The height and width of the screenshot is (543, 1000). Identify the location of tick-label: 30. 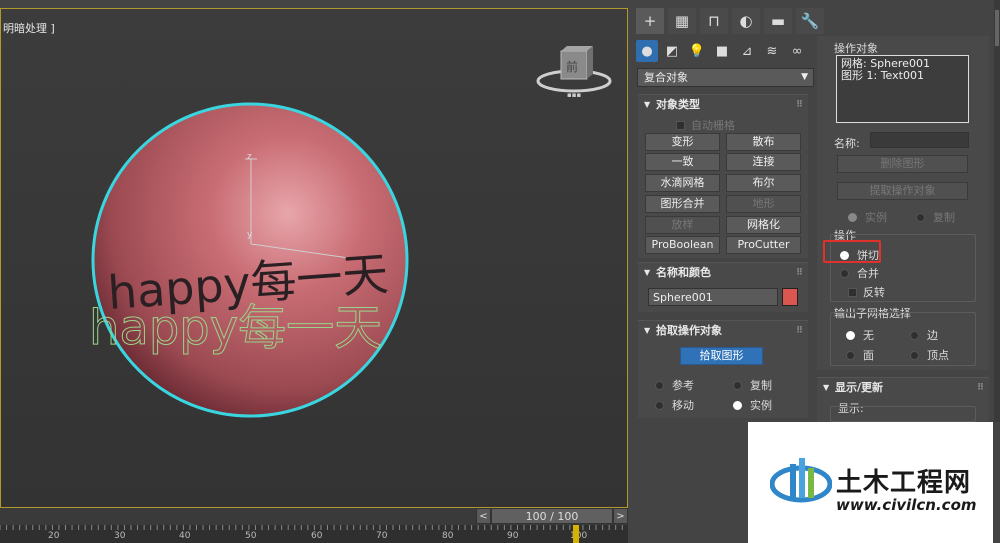
(120, 536).